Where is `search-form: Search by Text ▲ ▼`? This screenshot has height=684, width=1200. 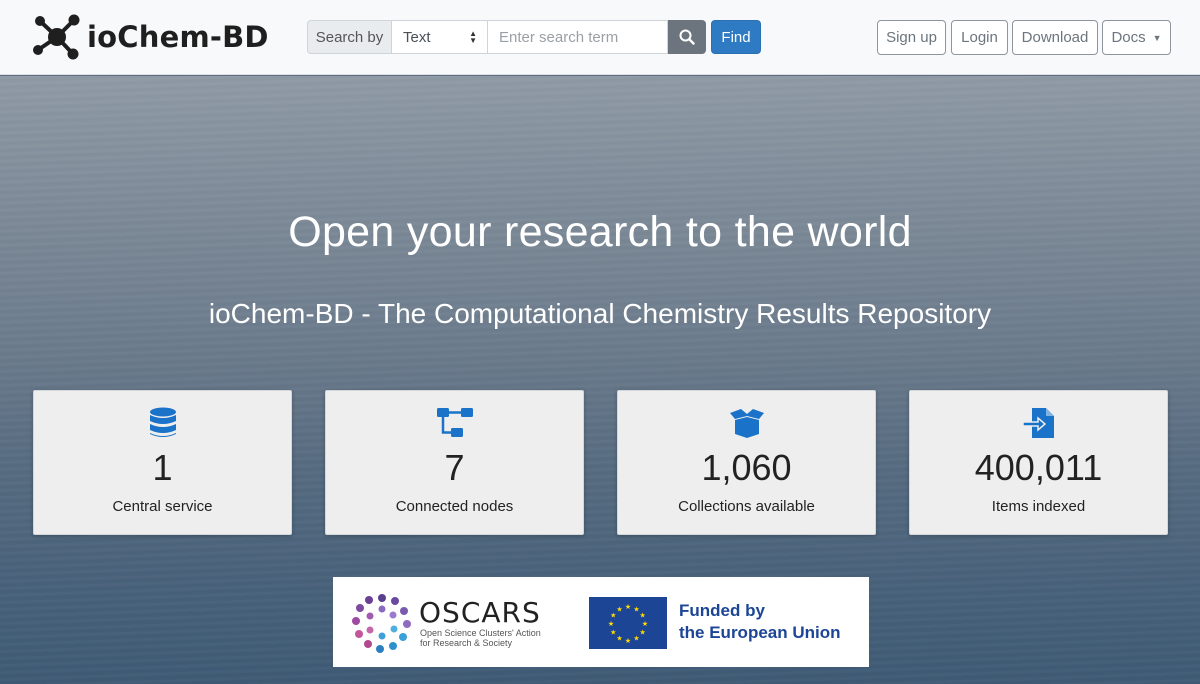 search-form: Search by Text ▲ ▼ is located at coordinates (506, 37).